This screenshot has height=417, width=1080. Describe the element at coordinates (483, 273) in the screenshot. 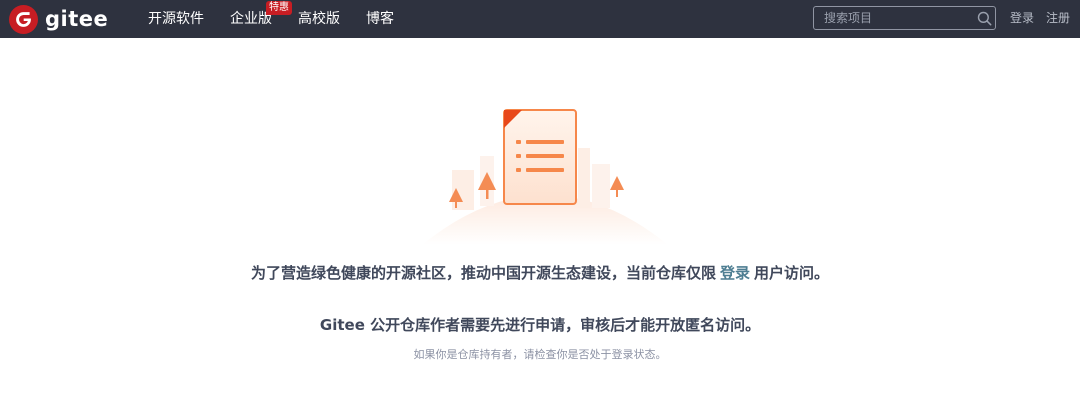

I see `access-notice-text: 为了营造绿色健康的开源社区，推动中国开源生态建设，当前仓库仅限` at that location.